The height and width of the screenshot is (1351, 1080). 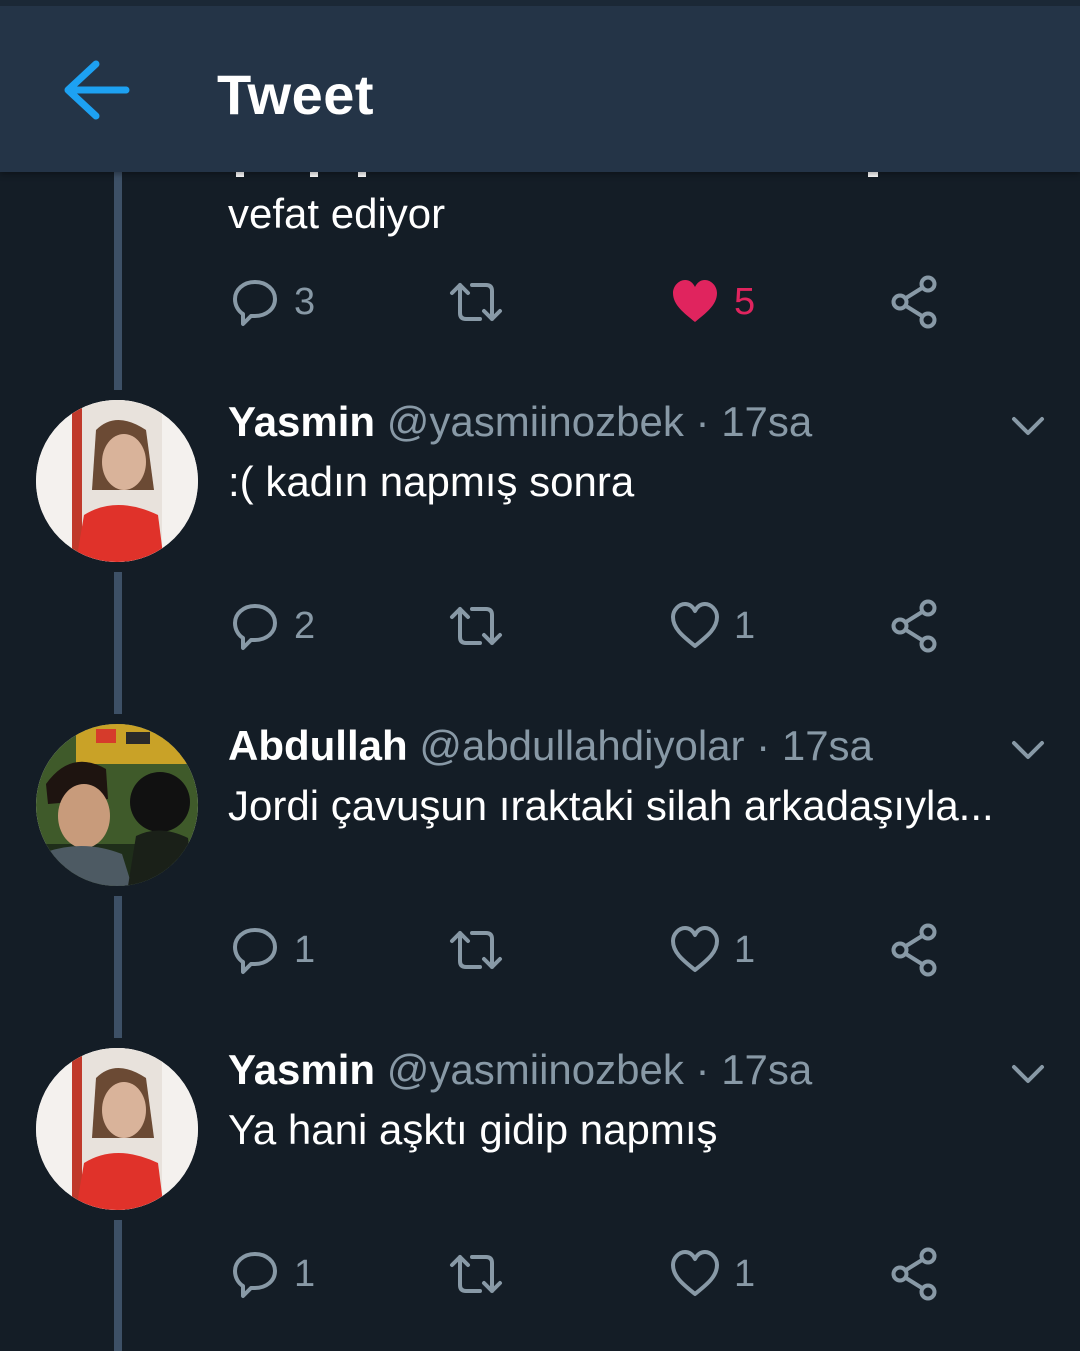 What do you see at coordinates (337, 213) in the screenshot?
I see `tweet-text: vefat ediyor` at bounding box center [337, 213].